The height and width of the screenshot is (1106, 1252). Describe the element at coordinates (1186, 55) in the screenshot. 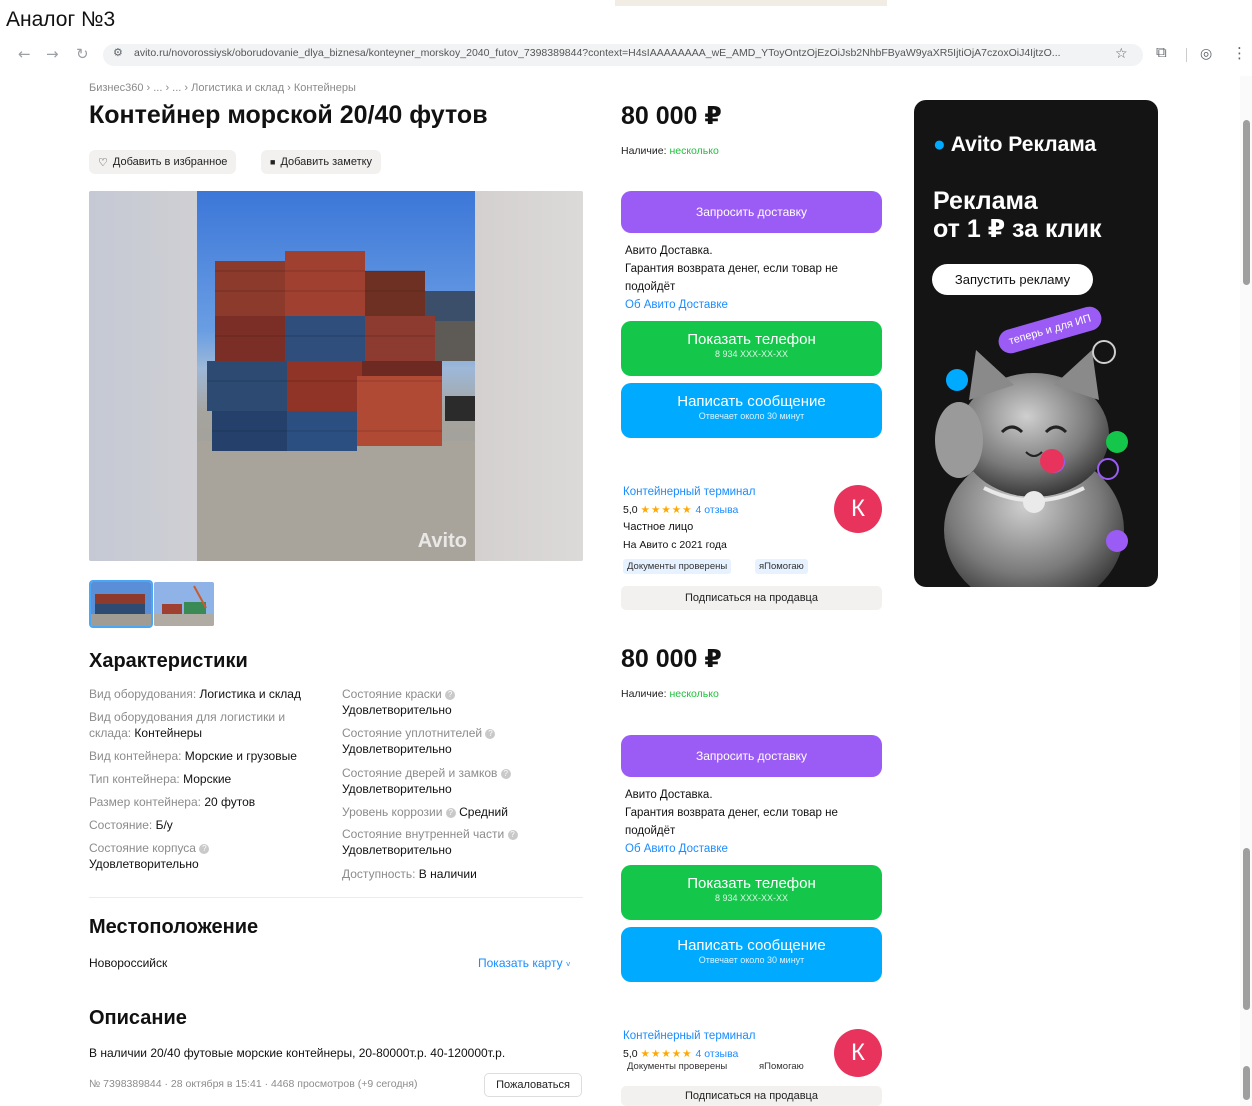

I see `toolbar-divider` at that location.